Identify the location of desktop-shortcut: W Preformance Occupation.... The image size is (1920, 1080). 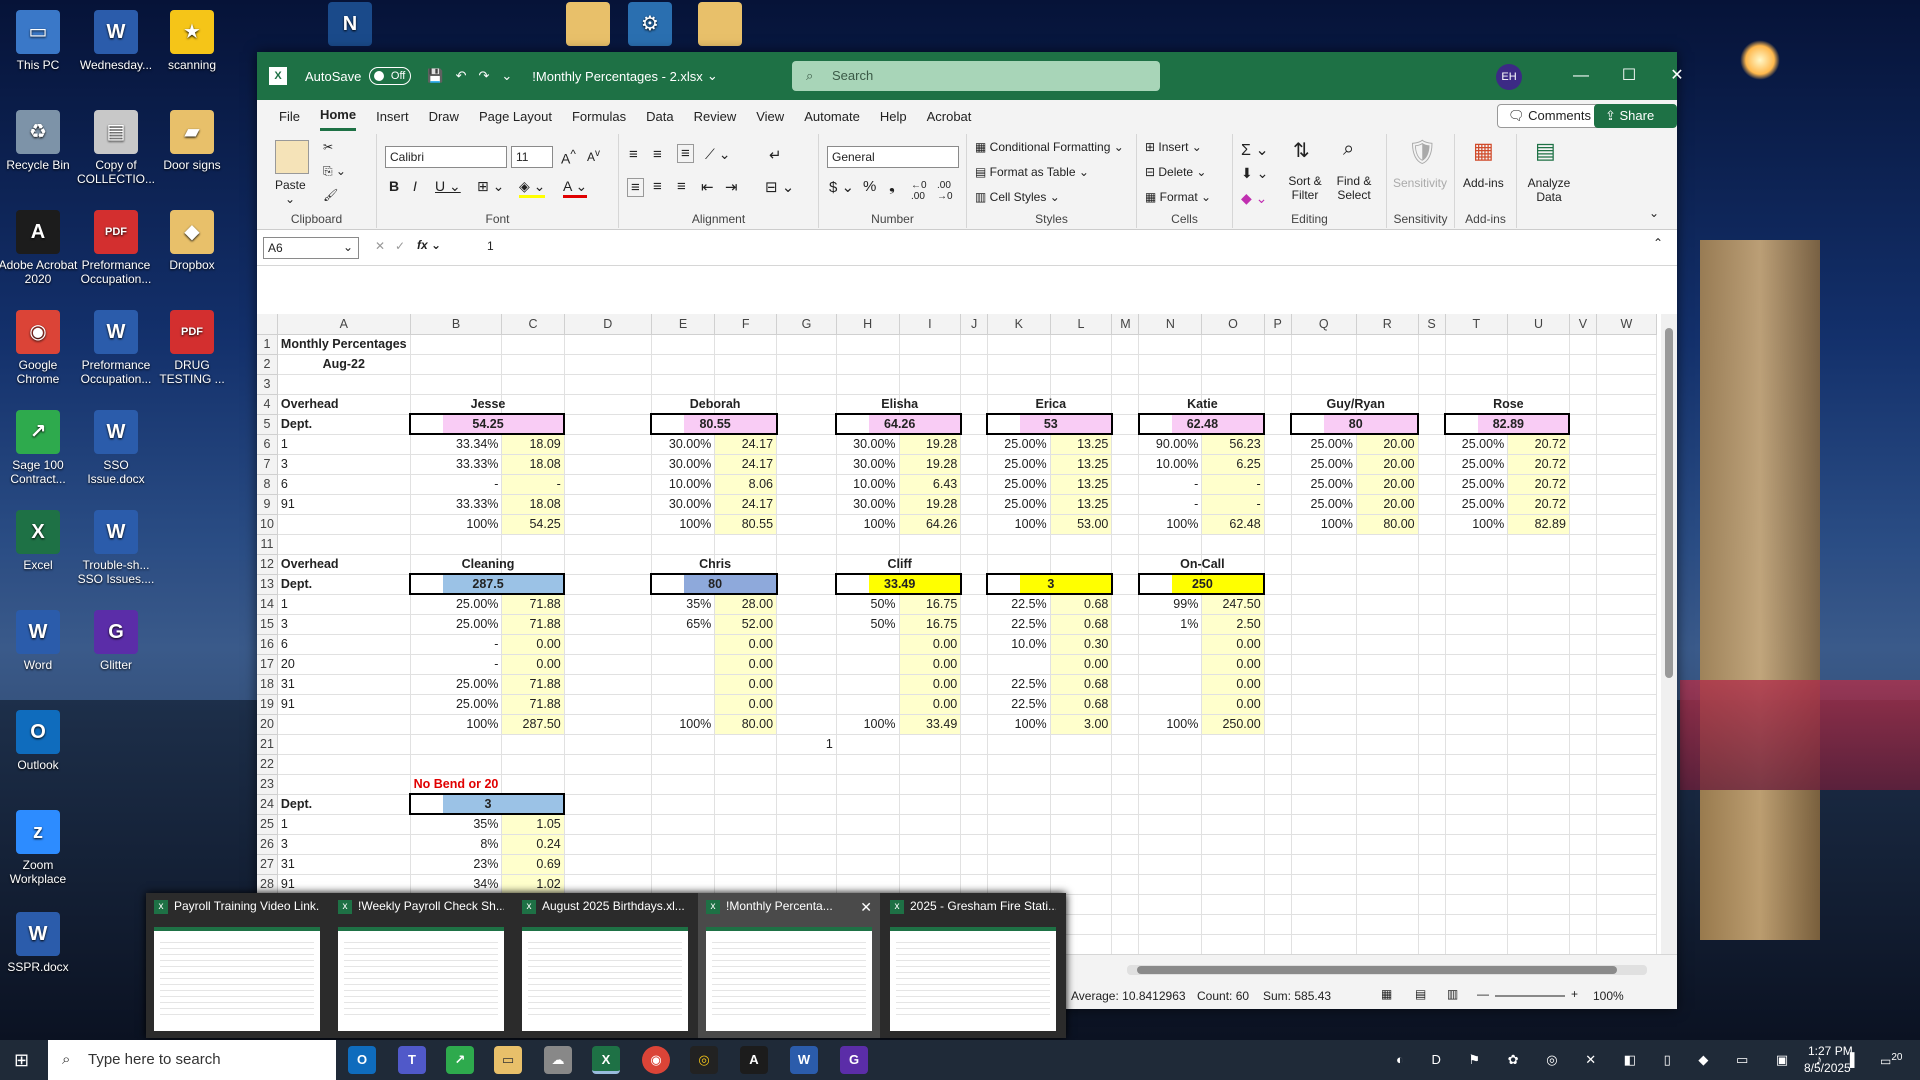
(116, 348).